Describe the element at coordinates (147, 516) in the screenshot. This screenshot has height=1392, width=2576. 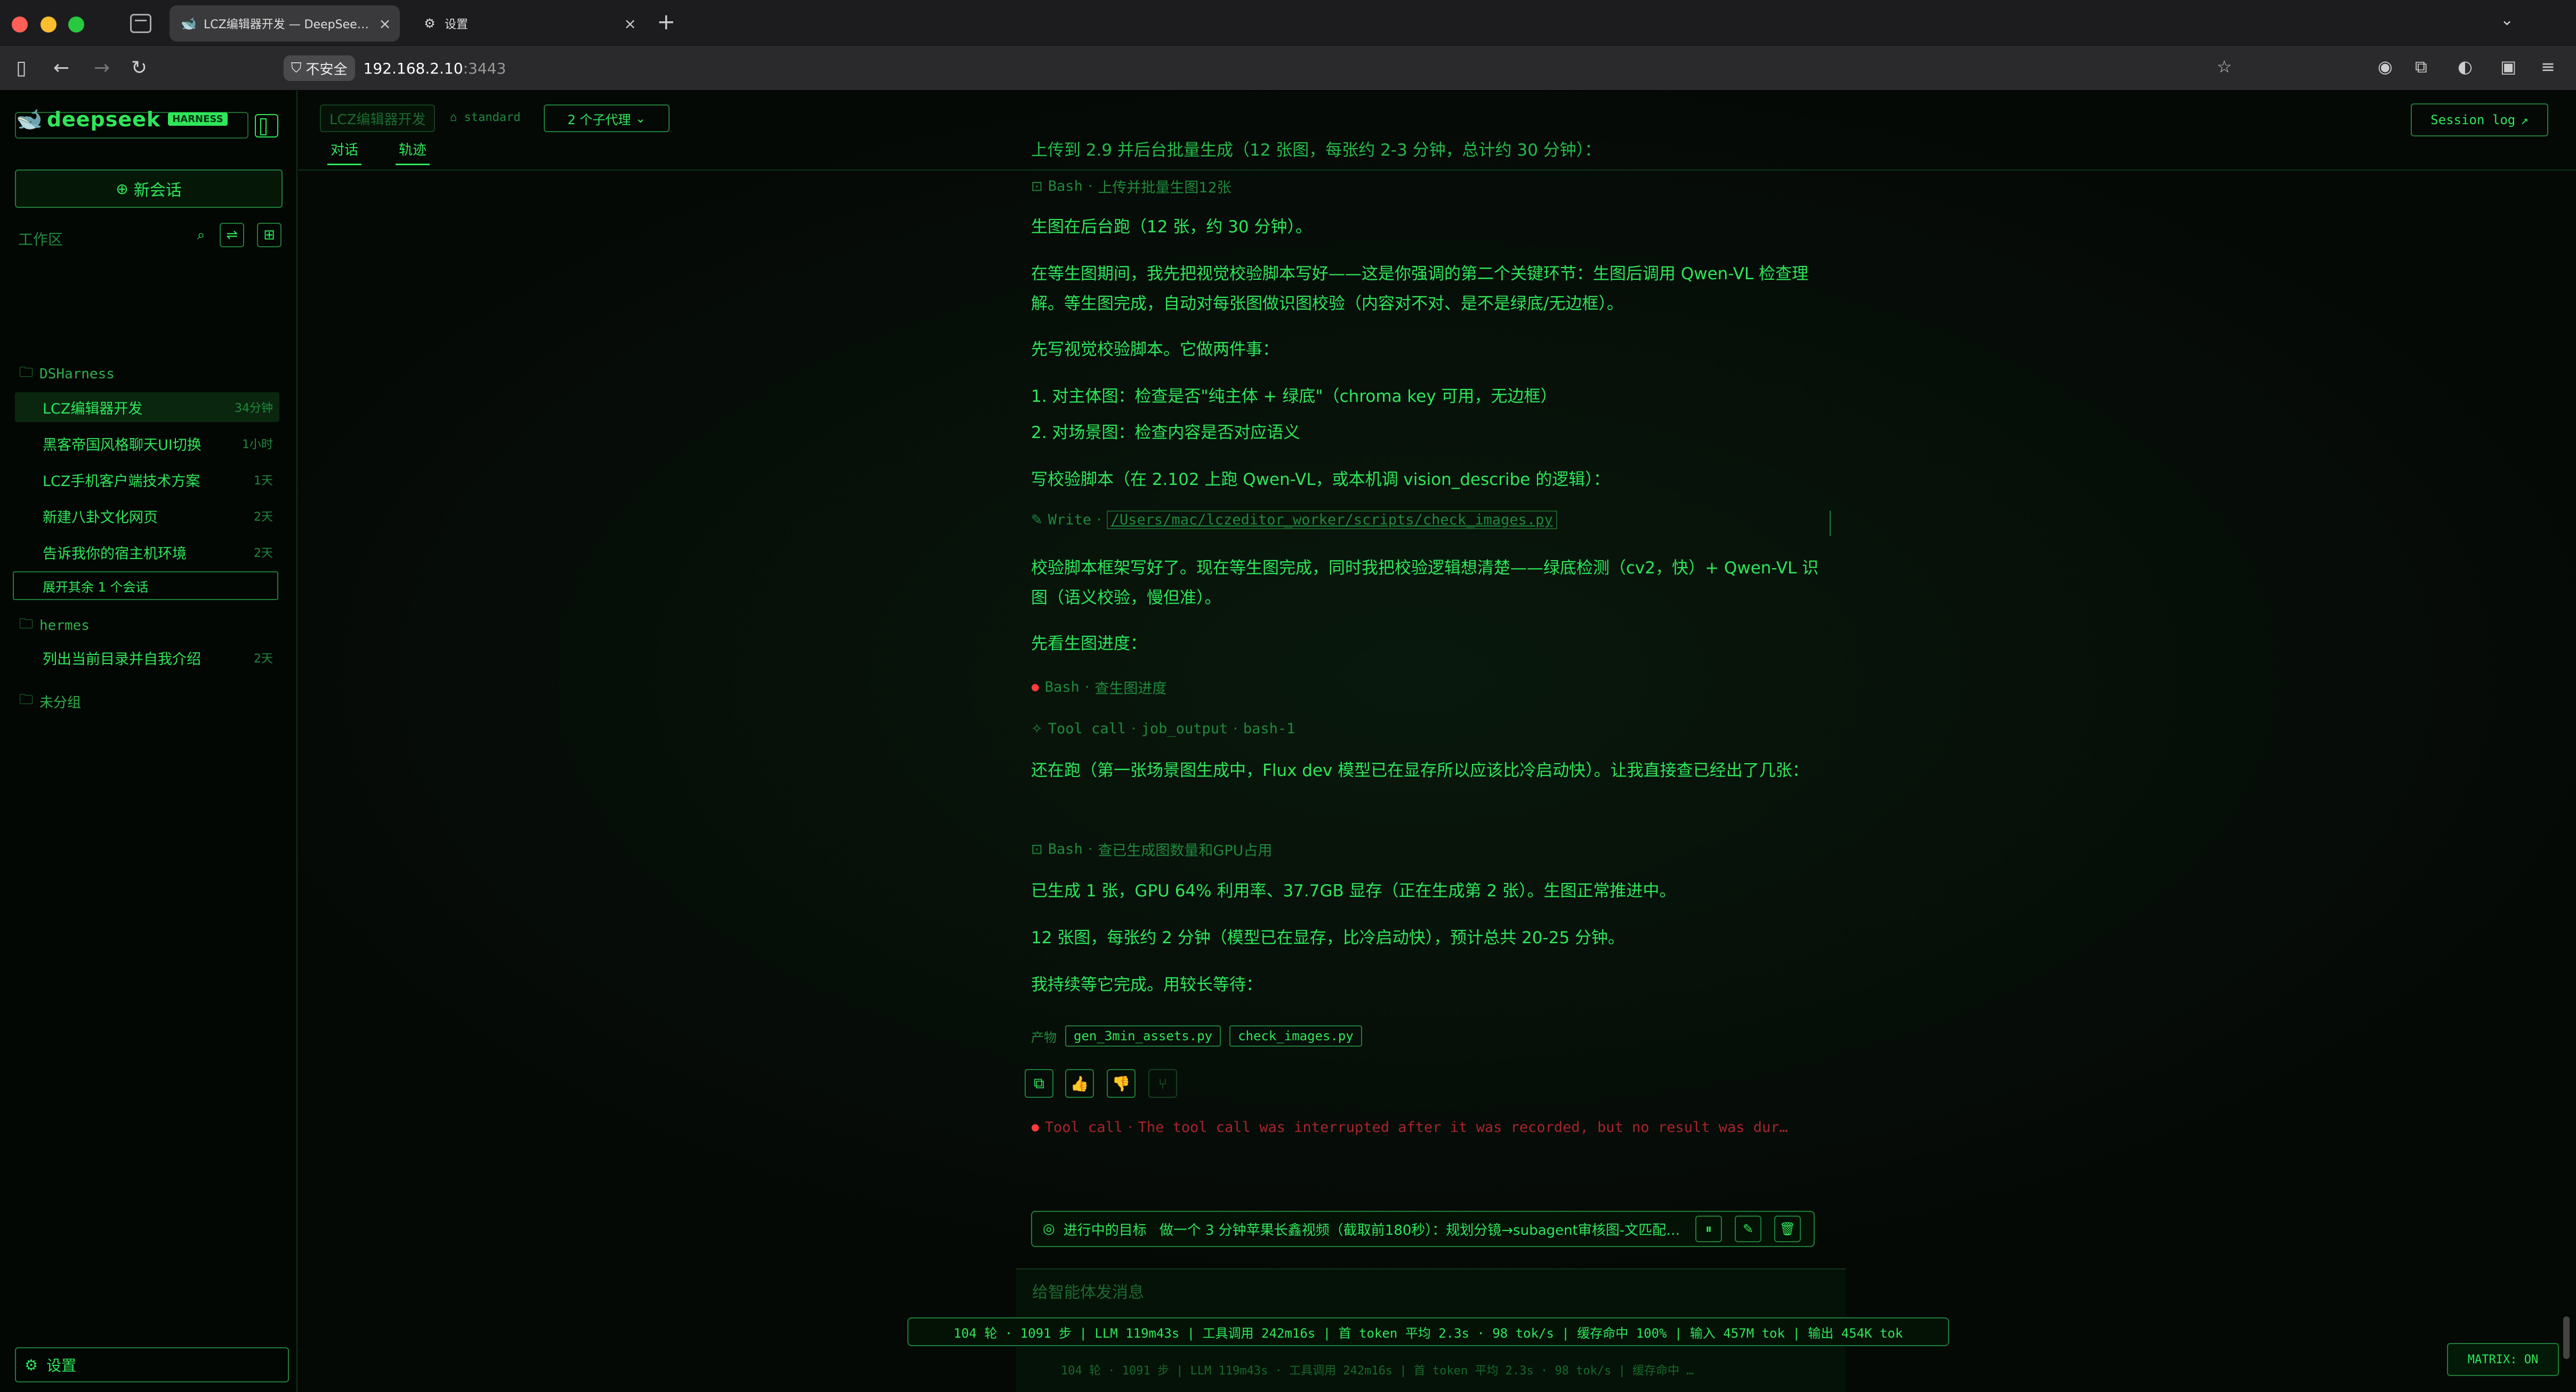
I see `session-item: 新建八卦文化网页 2天` at that location.